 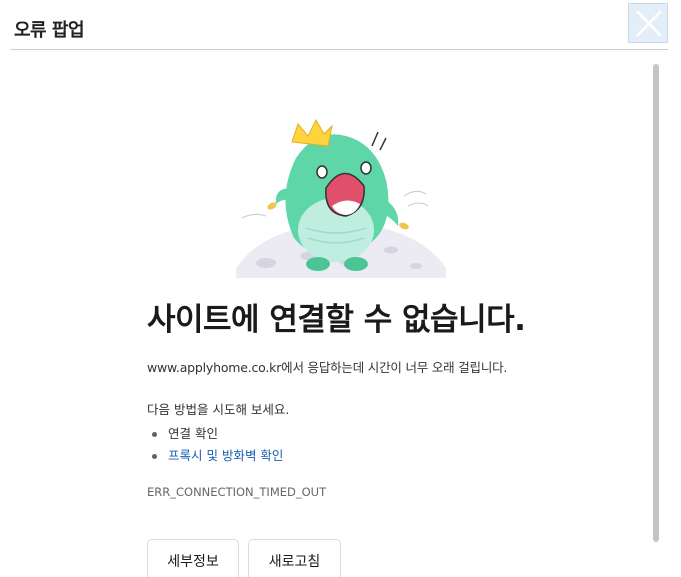 I want to click on popup-header: 오류 팝업, so click(x=340, y=25).